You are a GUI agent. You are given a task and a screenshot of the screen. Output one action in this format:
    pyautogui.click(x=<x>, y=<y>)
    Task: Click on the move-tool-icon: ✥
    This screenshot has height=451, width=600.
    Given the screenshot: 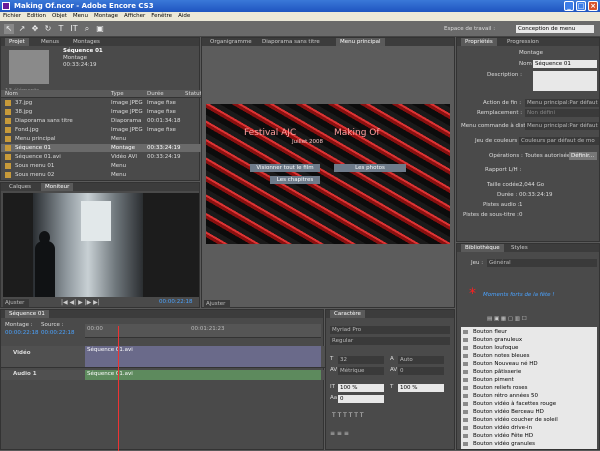 What is the action you would take?
    pyautogui.click(x=35, y=29)
    